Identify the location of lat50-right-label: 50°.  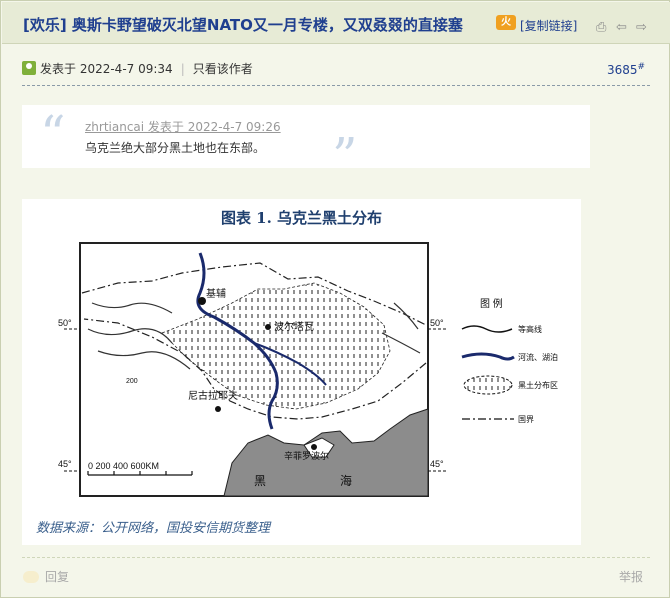
(437, 323).